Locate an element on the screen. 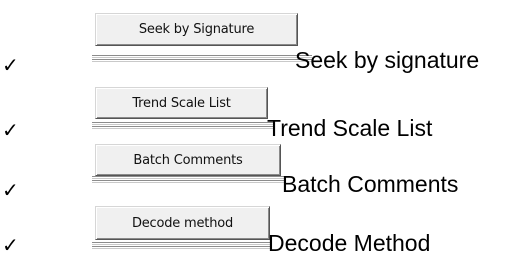 The width and height of the screenshot is (511, 266). batch-comments-button: Batch Comments is located at coordinates (188, 160).